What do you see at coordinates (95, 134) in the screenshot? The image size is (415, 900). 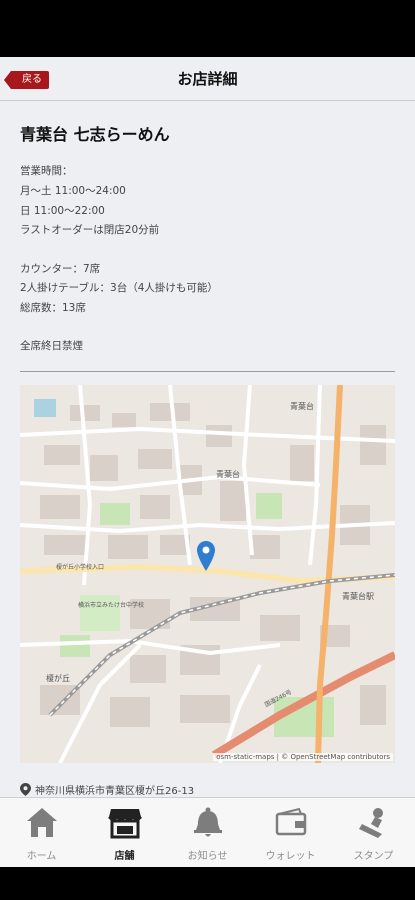 I see `shop-name: 青葉台 七志らーめん` at bounding box center [95, 134].